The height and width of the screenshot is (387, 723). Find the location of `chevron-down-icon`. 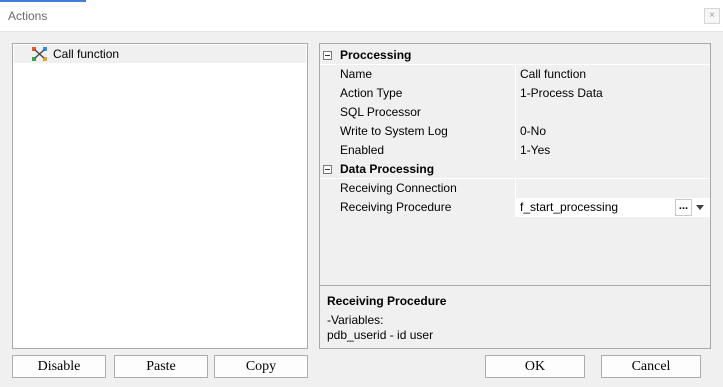

chevron-down-icon is located at coordinates (700, 207).